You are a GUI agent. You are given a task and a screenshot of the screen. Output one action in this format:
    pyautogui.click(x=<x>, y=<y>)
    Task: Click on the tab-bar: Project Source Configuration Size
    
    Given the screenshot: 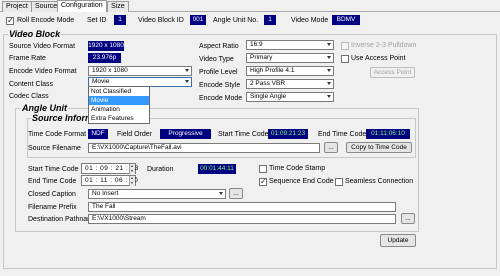 What is the action you would take?
    pyautogui.click(x=250, y=6)
    